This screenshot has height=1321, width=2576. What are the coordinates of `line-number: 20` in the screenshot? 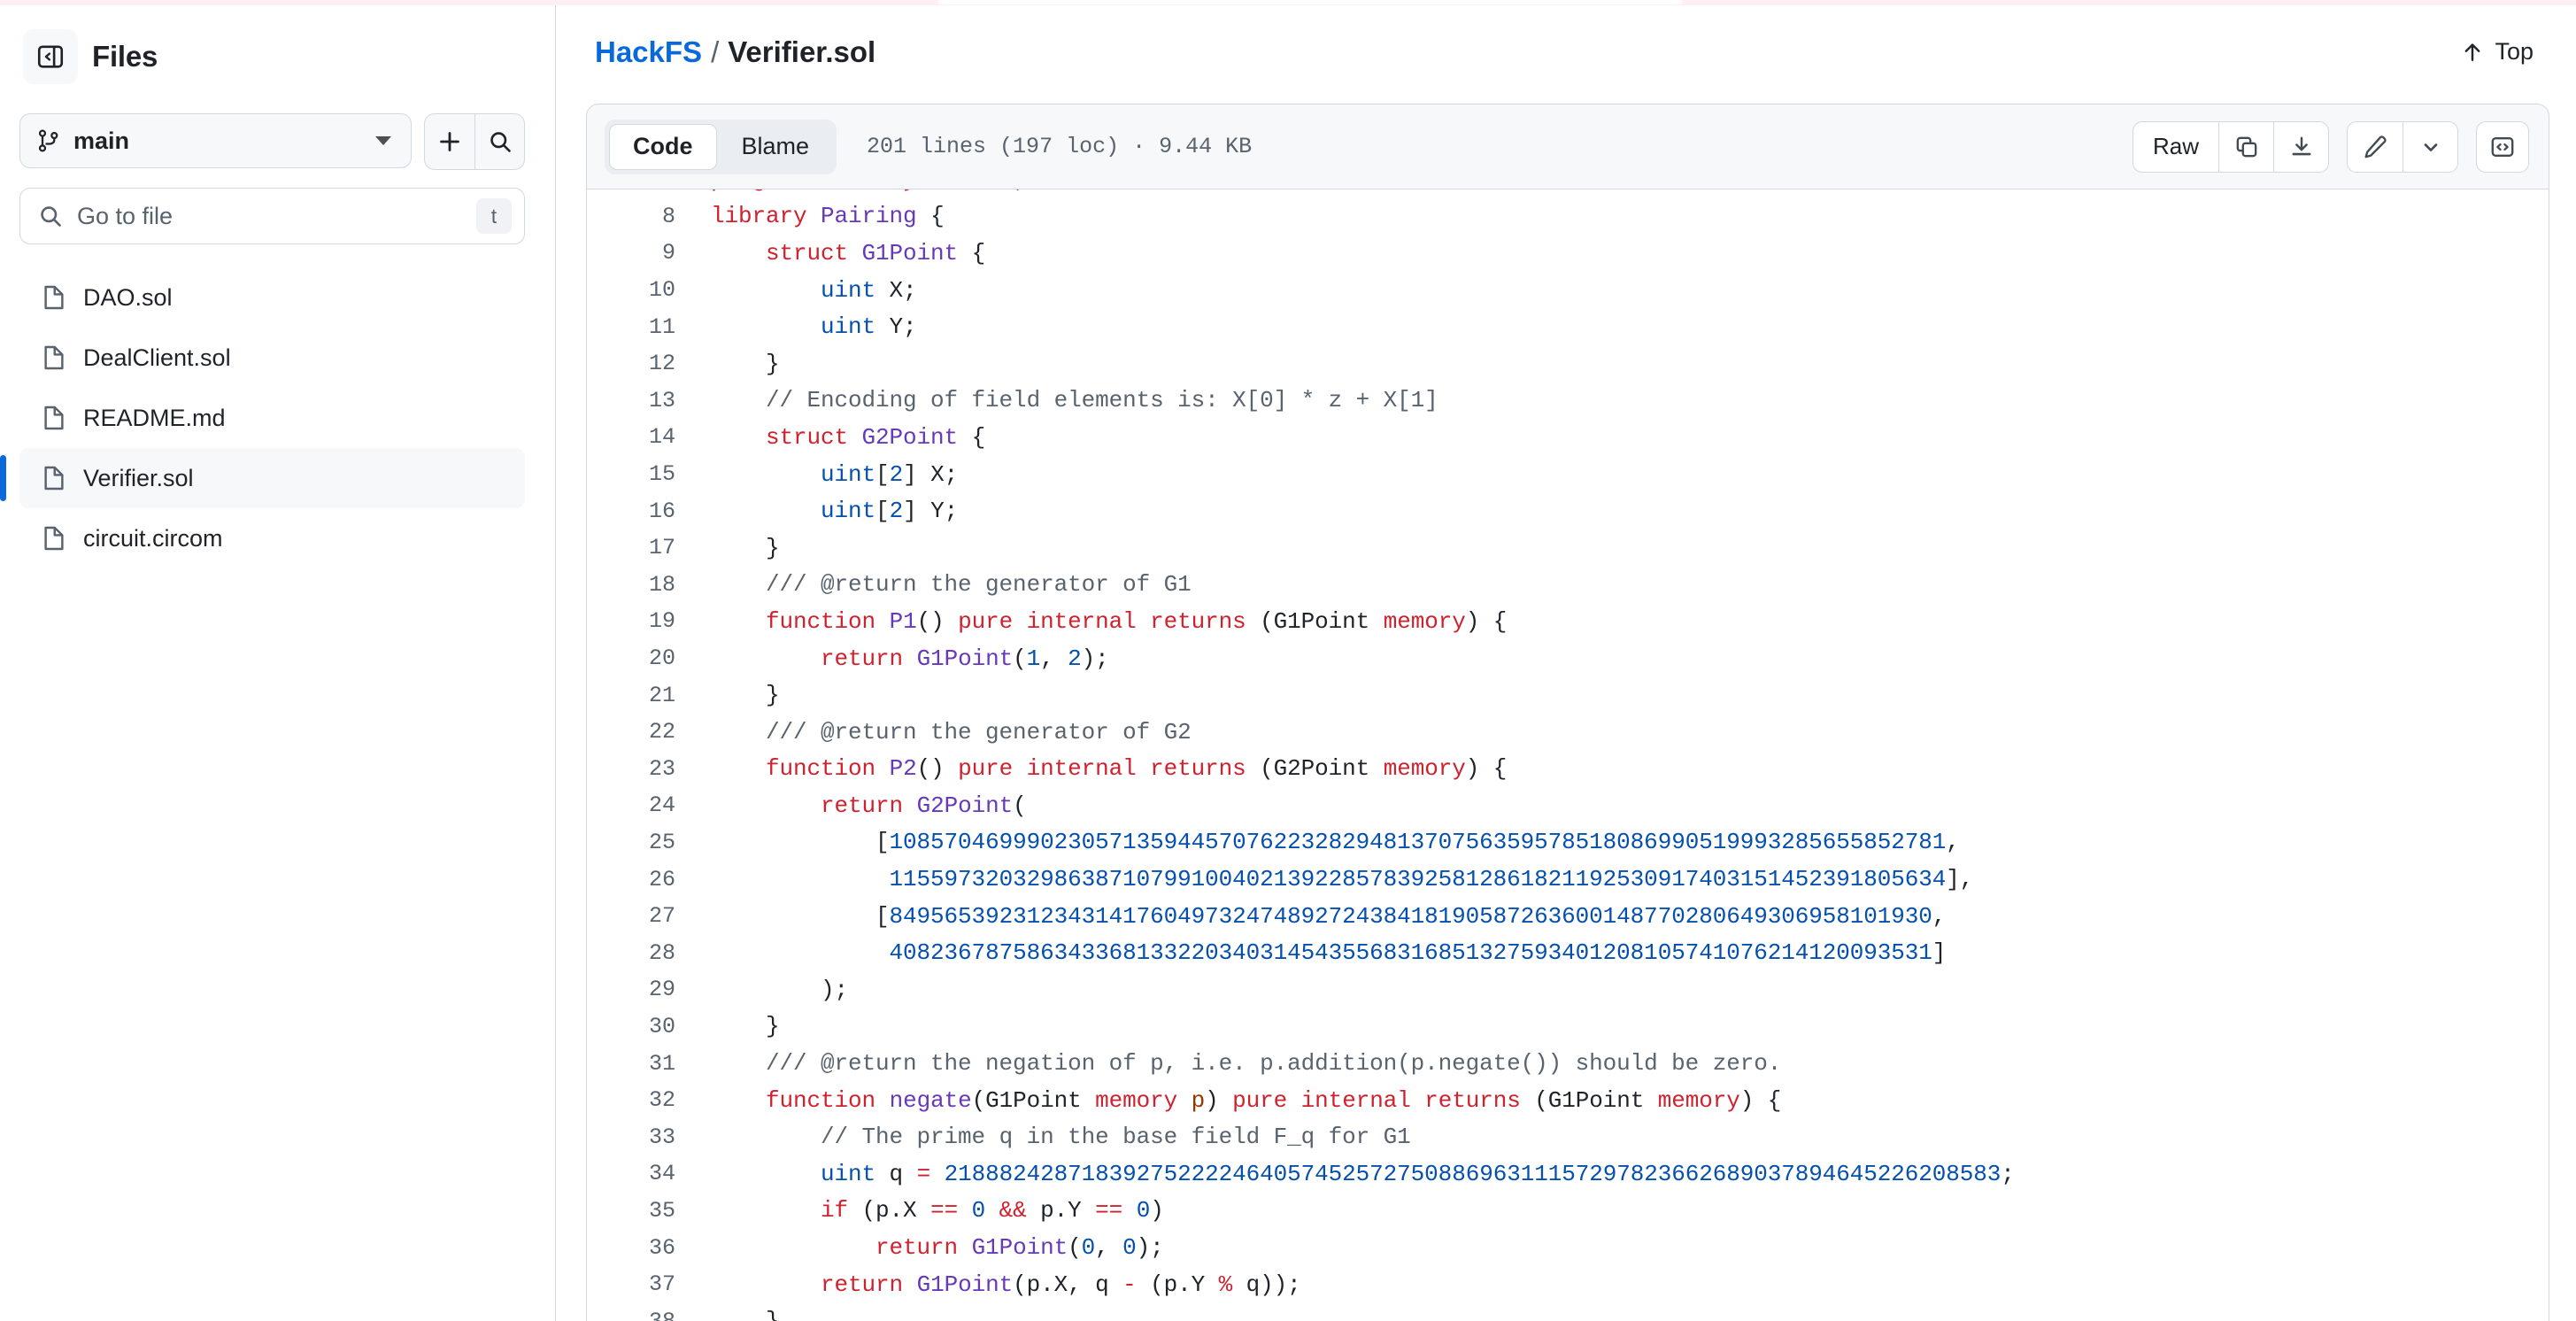 It's located at (644, 658).